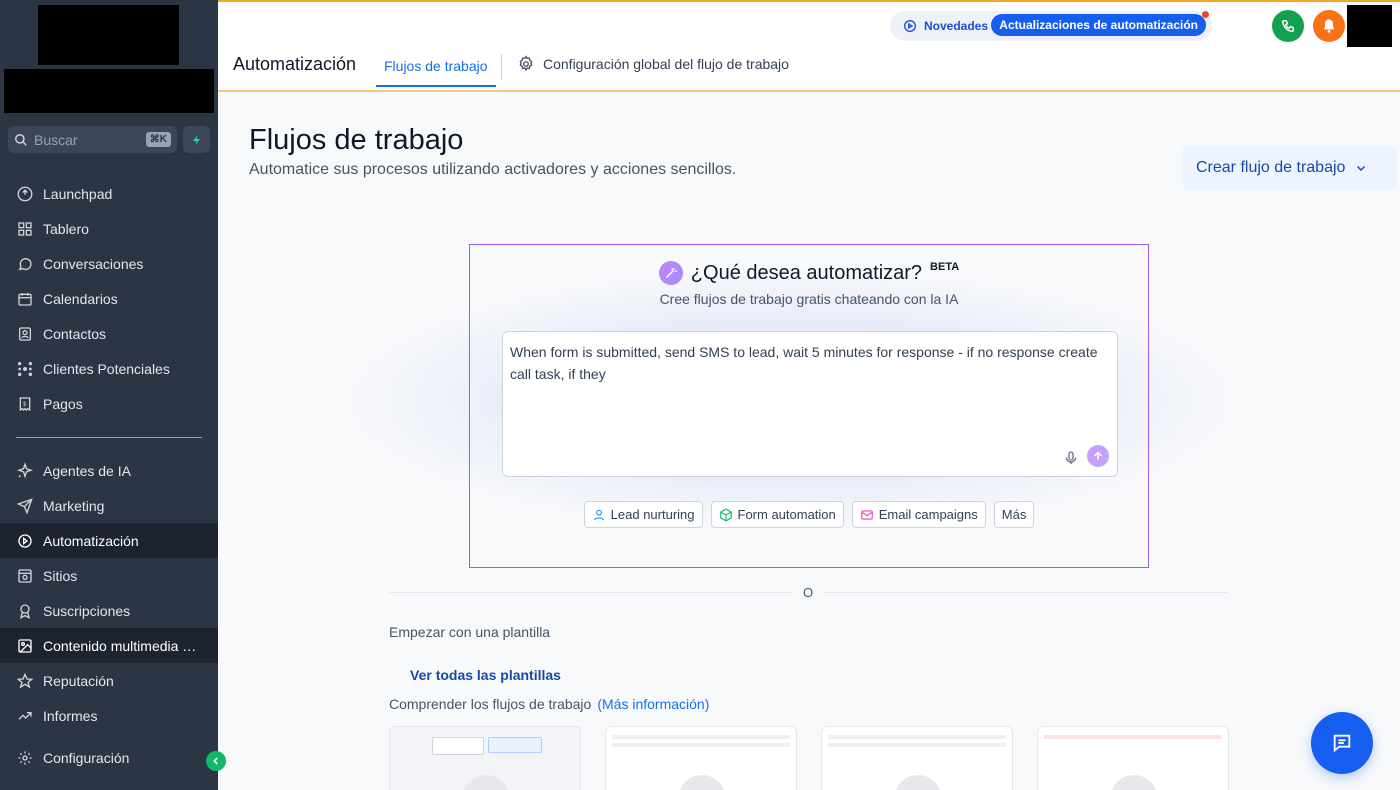 The height and width of the screenshot is (790, 1400). I want to click on chip-label: Email campaigns, so click(928, 514).